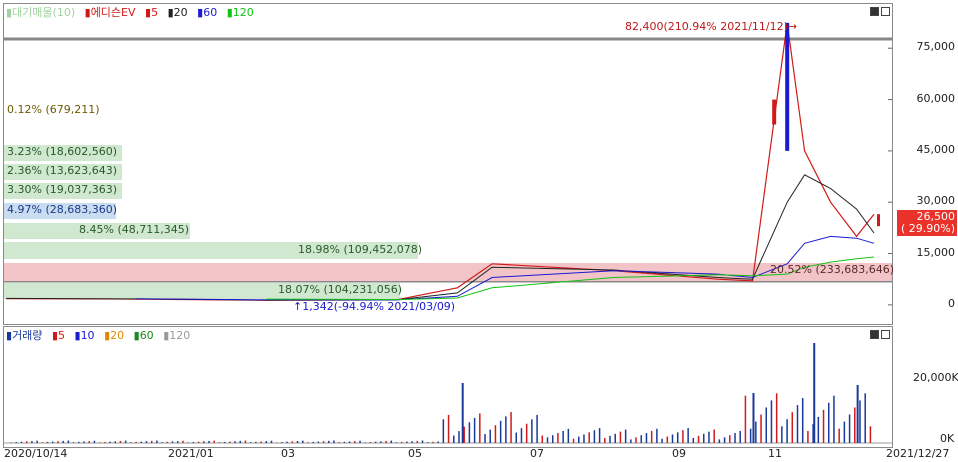  Describe the element at coordinates (191, 453) in the screenshot. I see `time-axis-label: 2021/01` at that location.